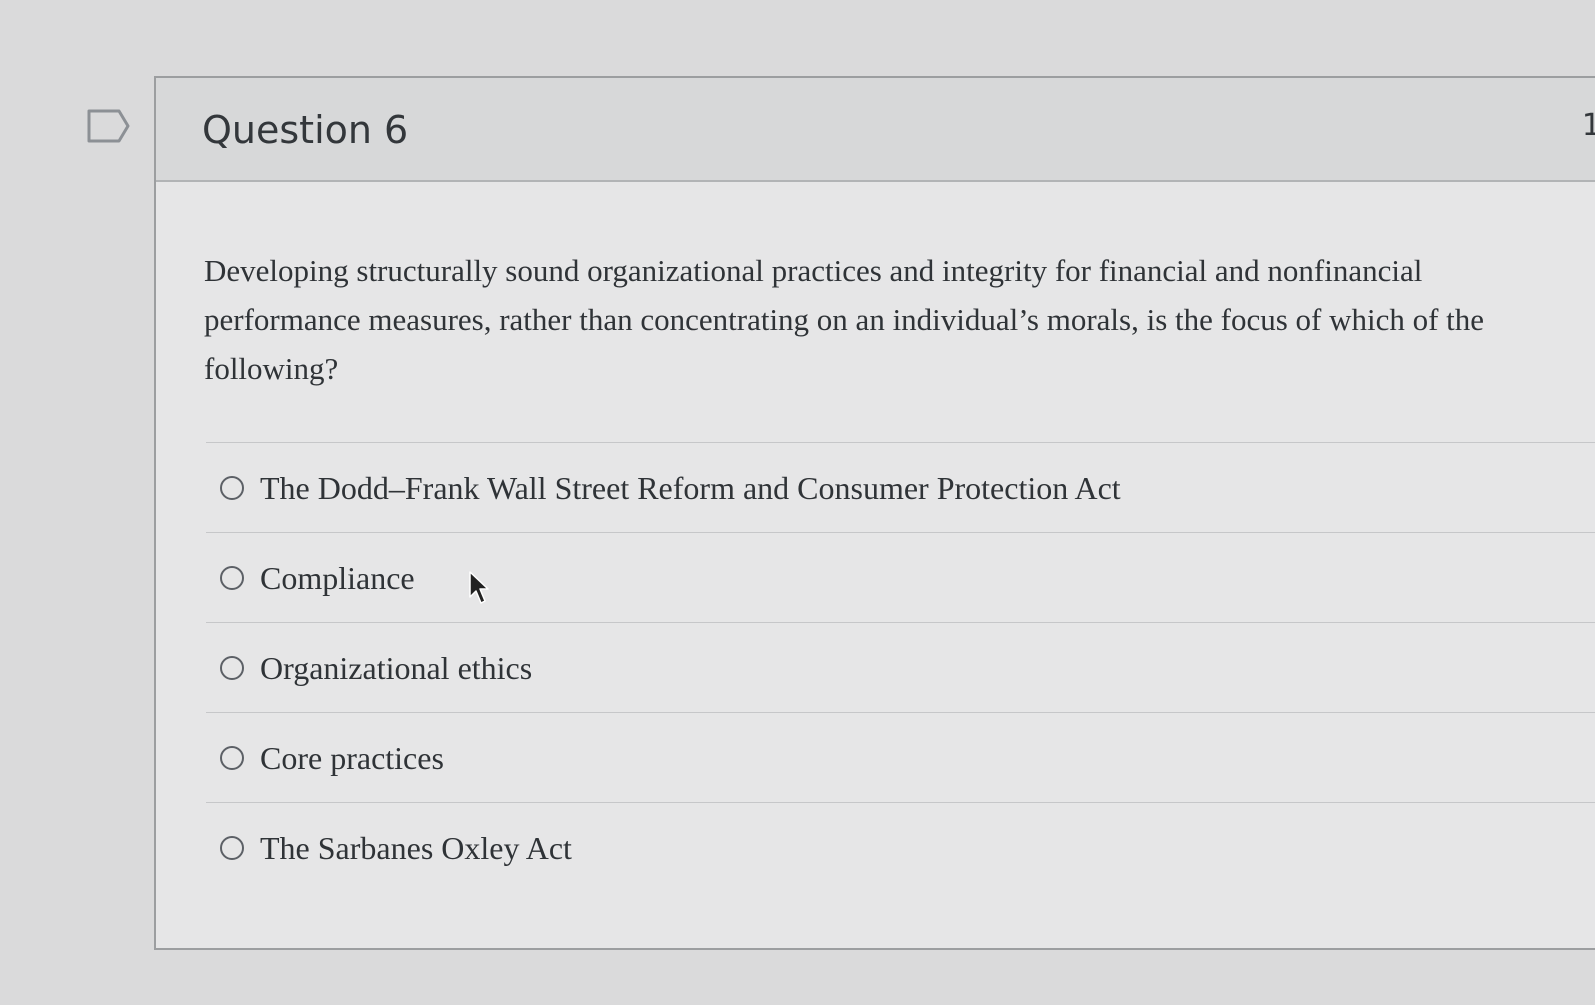  What do you see at coordinates (337, 577) in the screenshot?
I see `answer-label: Compliance` at bounding box center [337, 577].